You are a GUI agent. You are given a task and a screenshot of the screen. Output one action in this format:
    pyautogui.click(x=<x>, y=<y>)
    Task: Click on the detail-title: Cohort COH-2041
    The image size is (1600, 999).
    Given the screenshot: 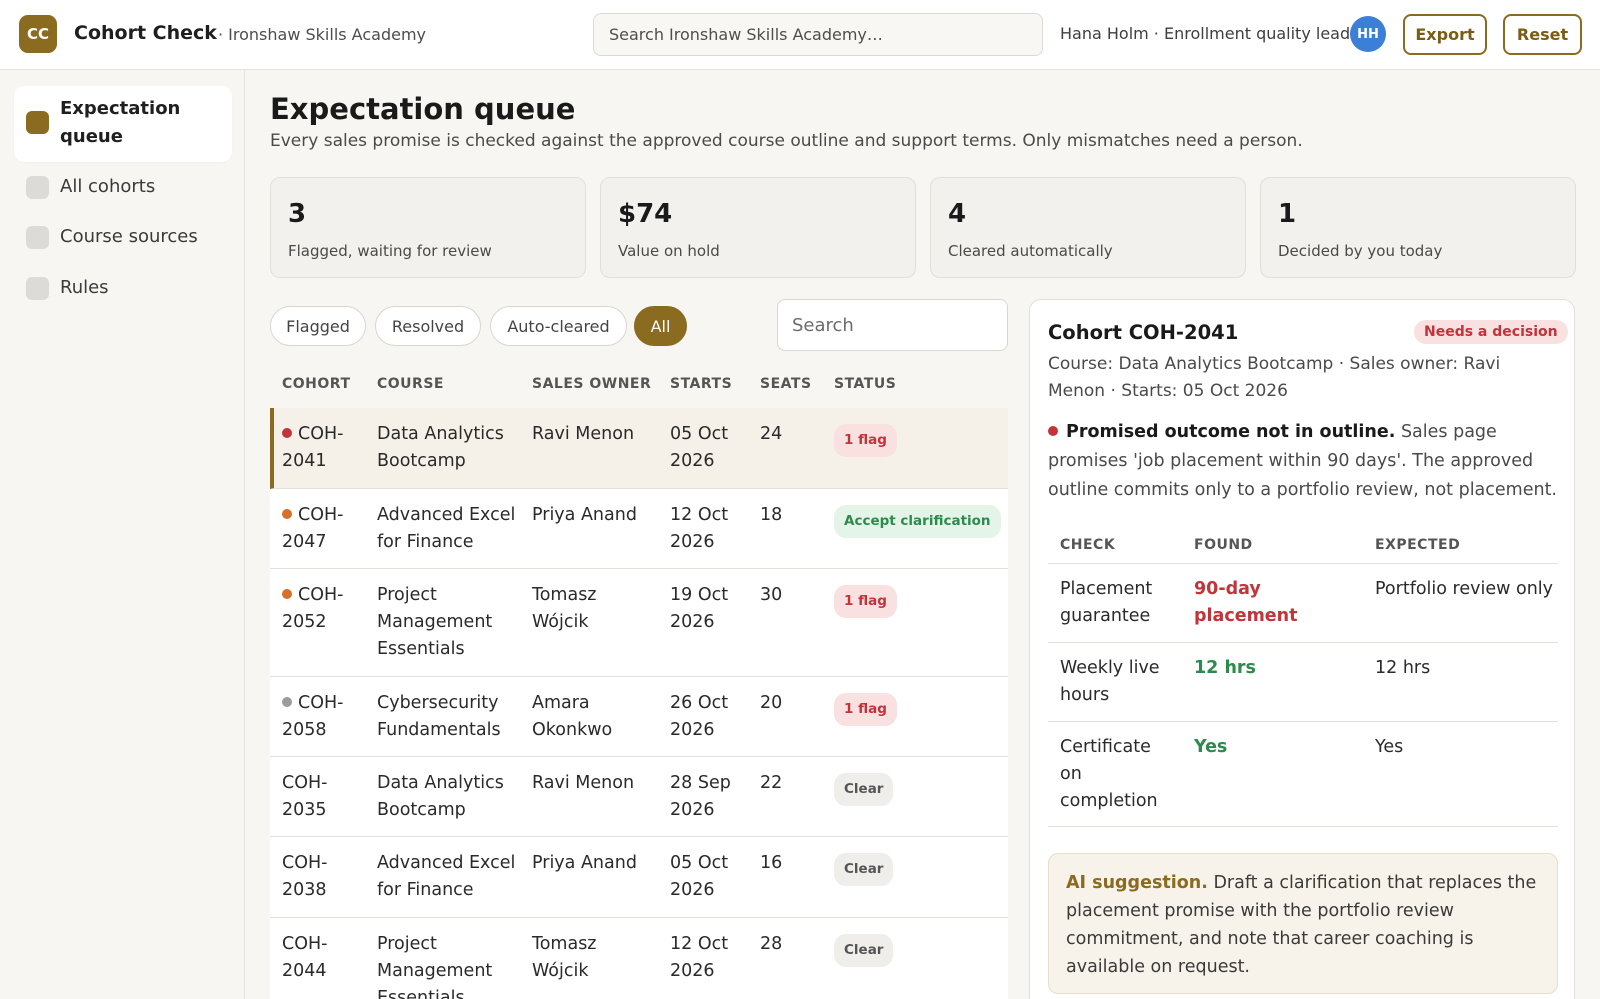 What is the action you would take?
    pyautogui.click(x=1143, y=332)
    